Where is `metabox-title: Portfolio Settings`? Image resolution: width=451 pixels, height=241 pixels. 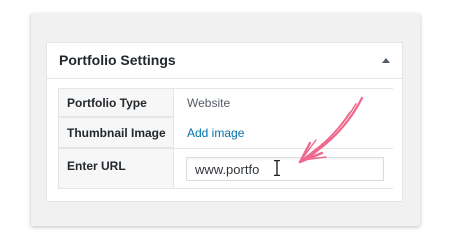 metabox-title: Portfolio Settings is located at coordinates (117, 60).